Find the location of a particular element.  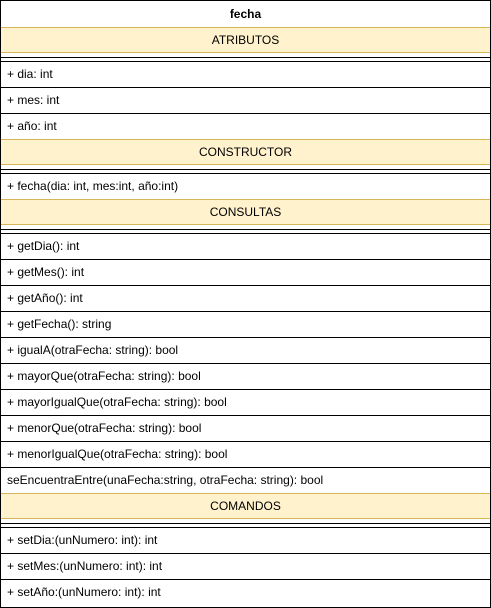

attribute-row: + dia: int is located at coordinates (245, 74).